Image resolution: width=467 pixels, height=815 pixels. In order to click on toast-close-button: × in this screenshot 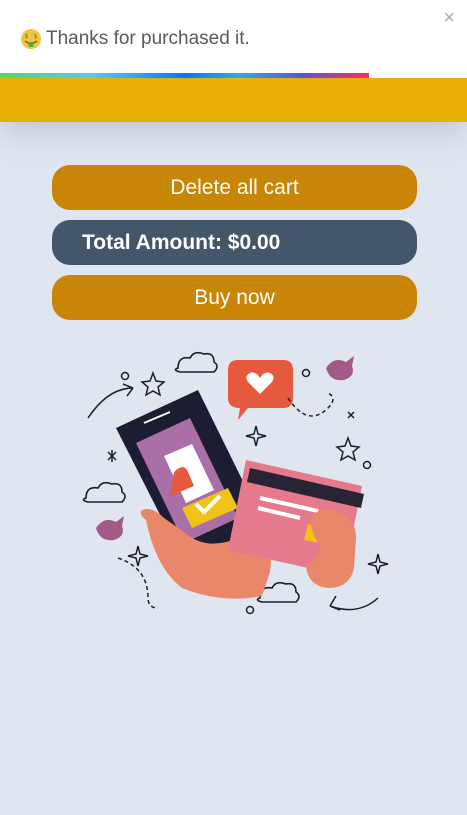, I will do `click(449, 18)`.